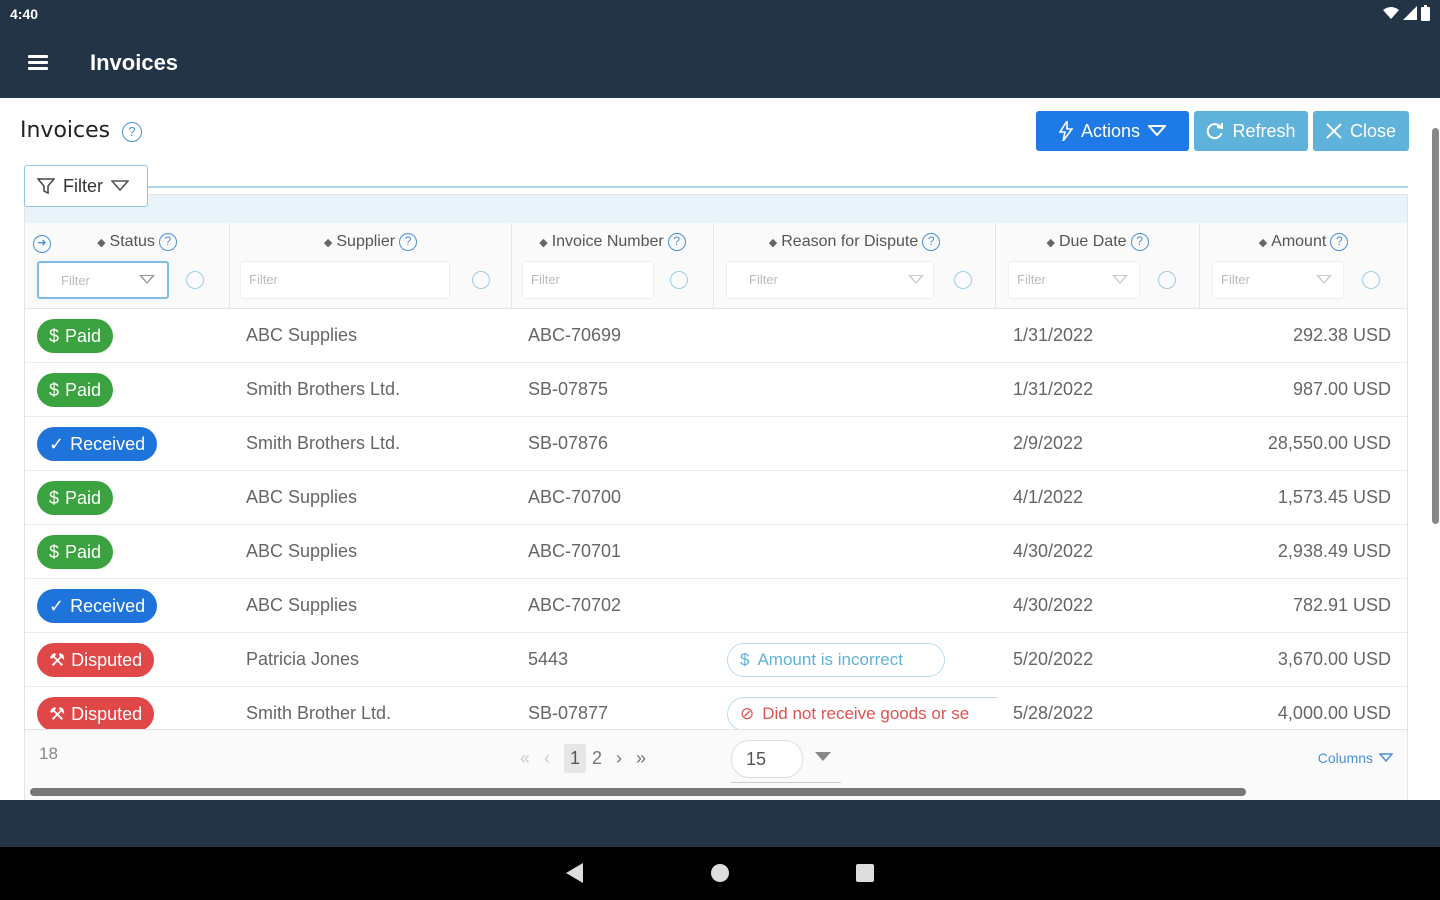 The image size is (1440, 900). I want to click on column-header-reason: ◆ Reason for Dispute? Filter, so click(855, 266).